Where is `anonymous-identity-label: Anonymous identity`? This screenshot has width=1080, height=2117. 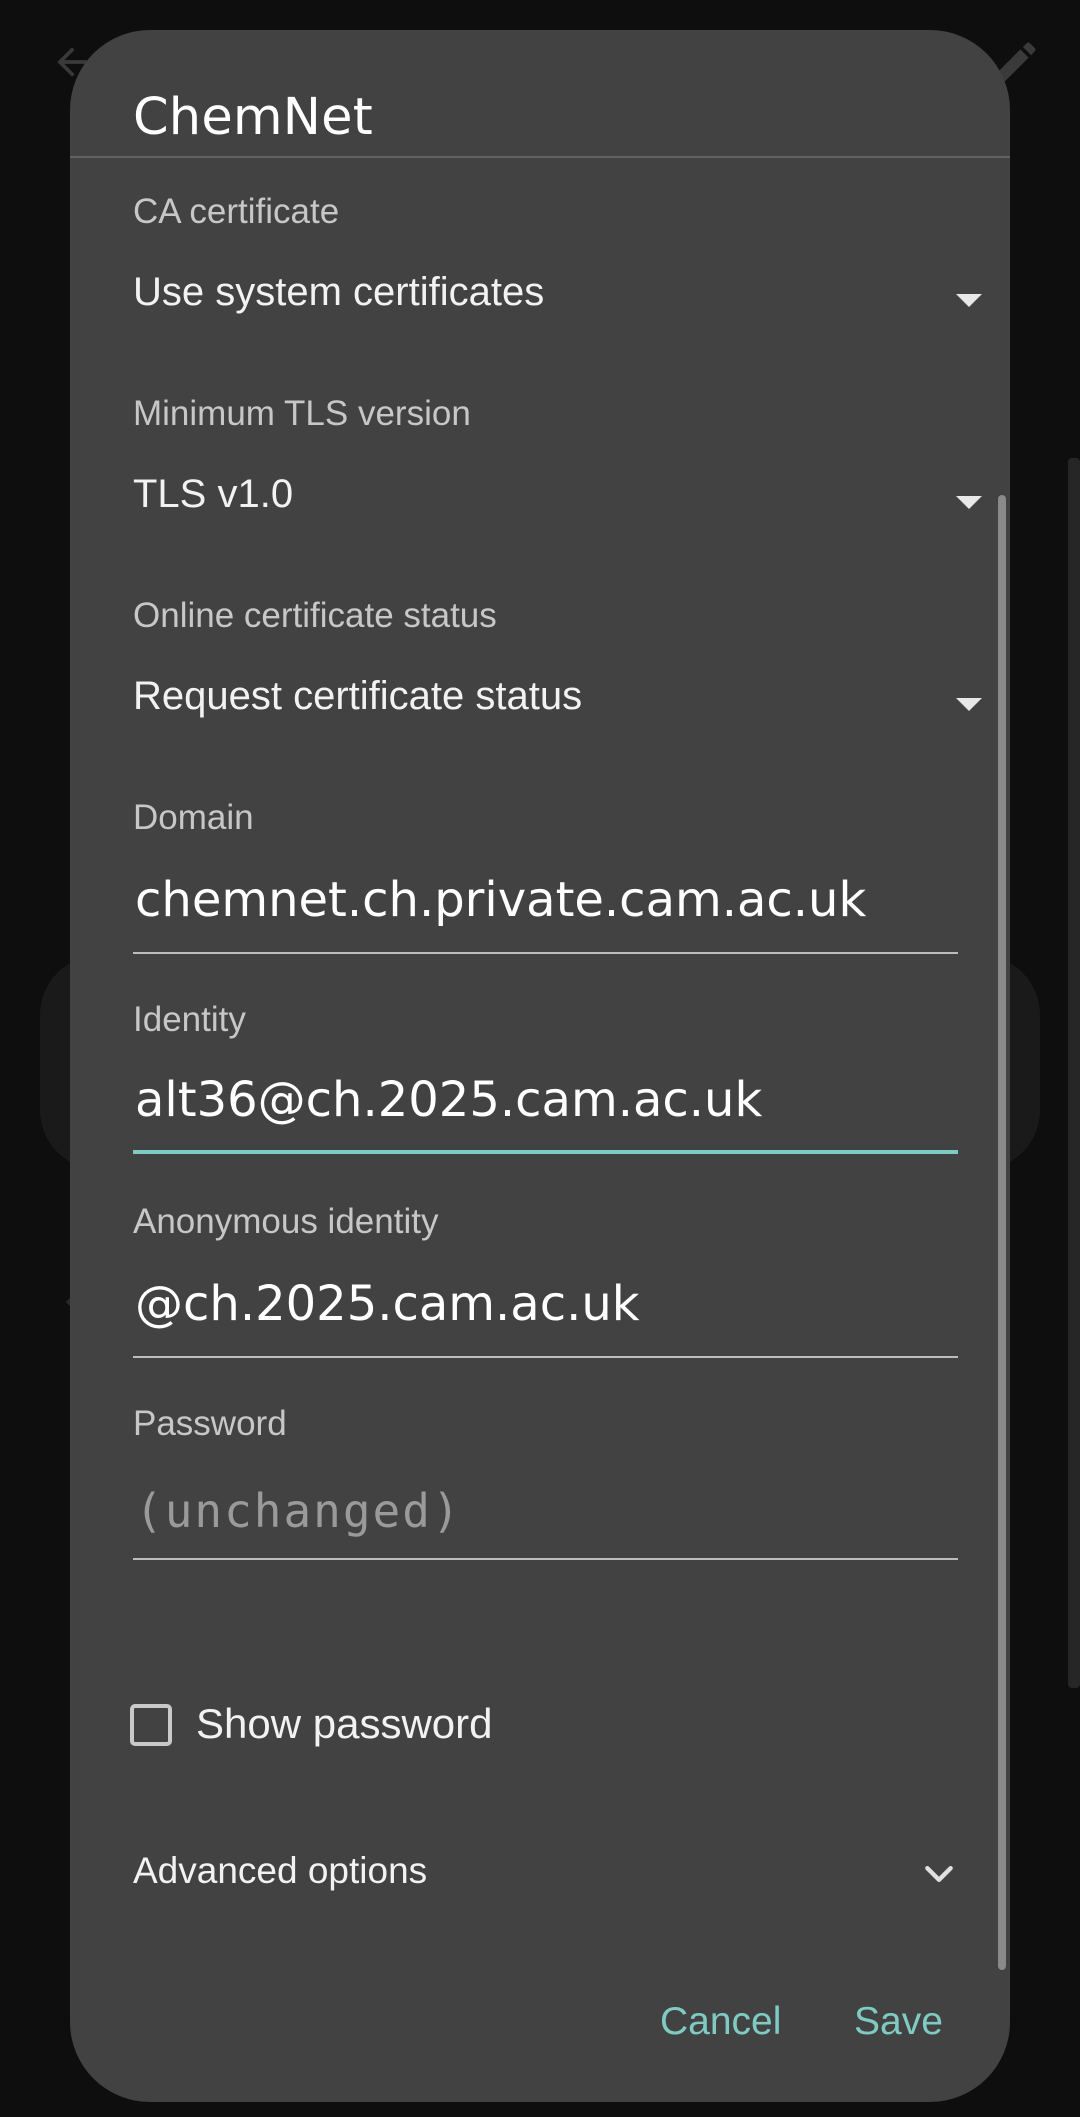
anonymous-identity-label: Anonymous identity is located at coordinates (286, 1221).